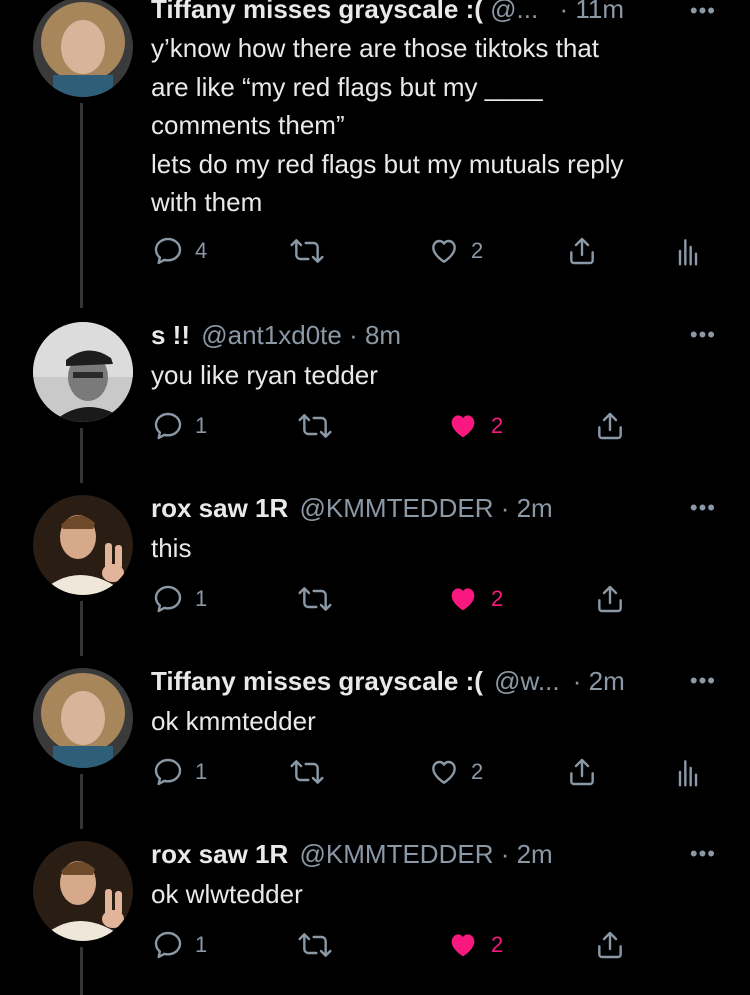  I want to click on tweet-text-line: with them, so click(207, 202).